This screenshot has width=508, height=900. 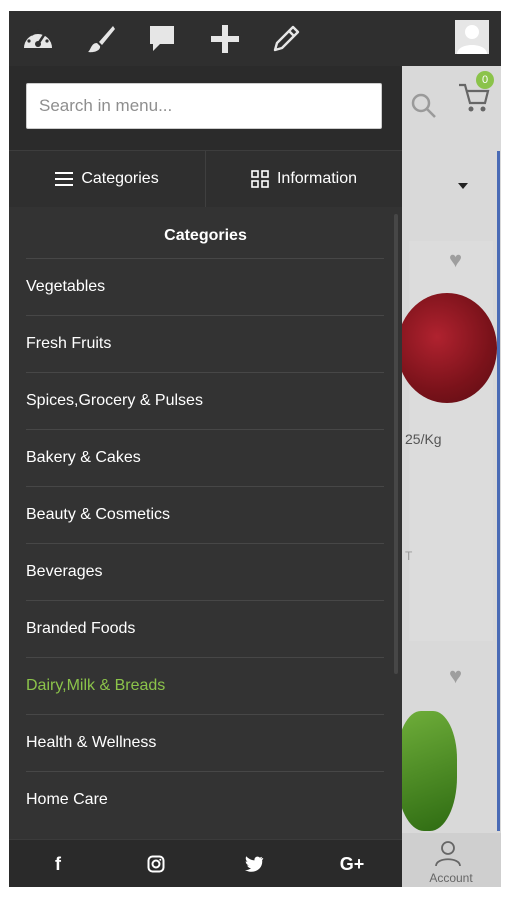 What do you see at coordinates (202, 628) in the screenshot?
I see `category-item-branded-foods: Branded Foods` at bounding box center [202, 628].